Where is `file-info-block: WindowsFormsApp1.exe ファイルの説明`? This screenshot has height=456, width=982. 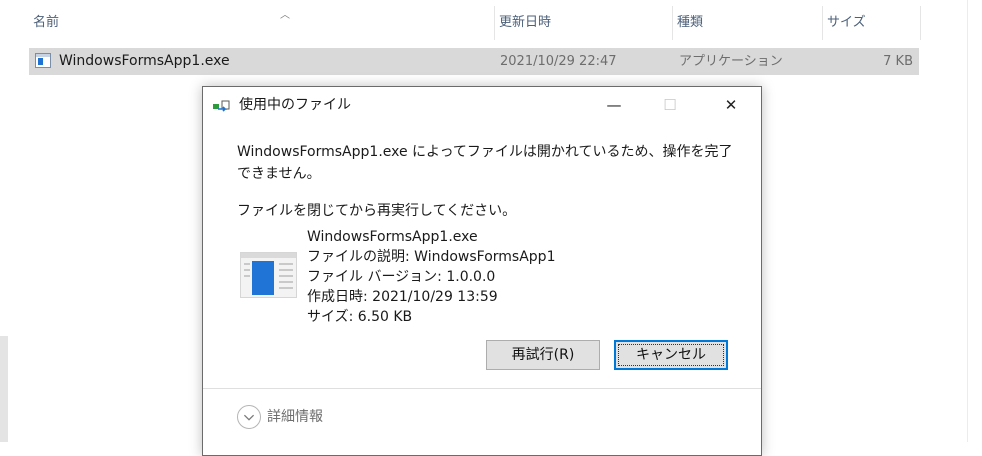
file-info-block: WindowsFormsApp1.exe ファイルの説明 is located at coordinates (431, 277).